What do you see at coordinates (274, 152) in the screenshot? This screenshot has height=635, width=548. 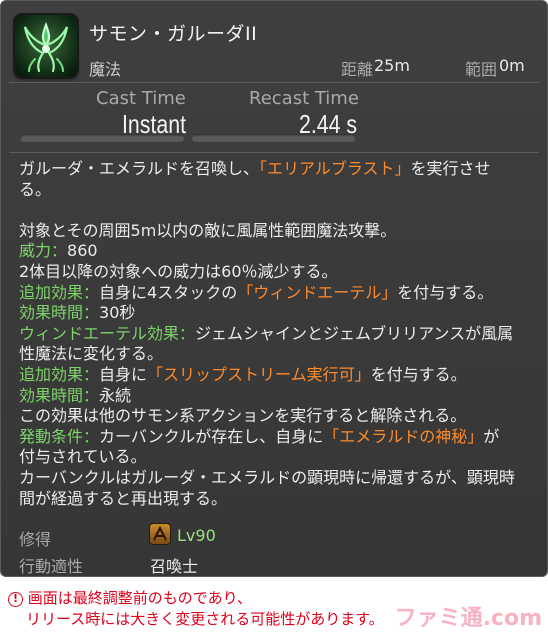 I see `times-divider` at bounding box center [274, 152].